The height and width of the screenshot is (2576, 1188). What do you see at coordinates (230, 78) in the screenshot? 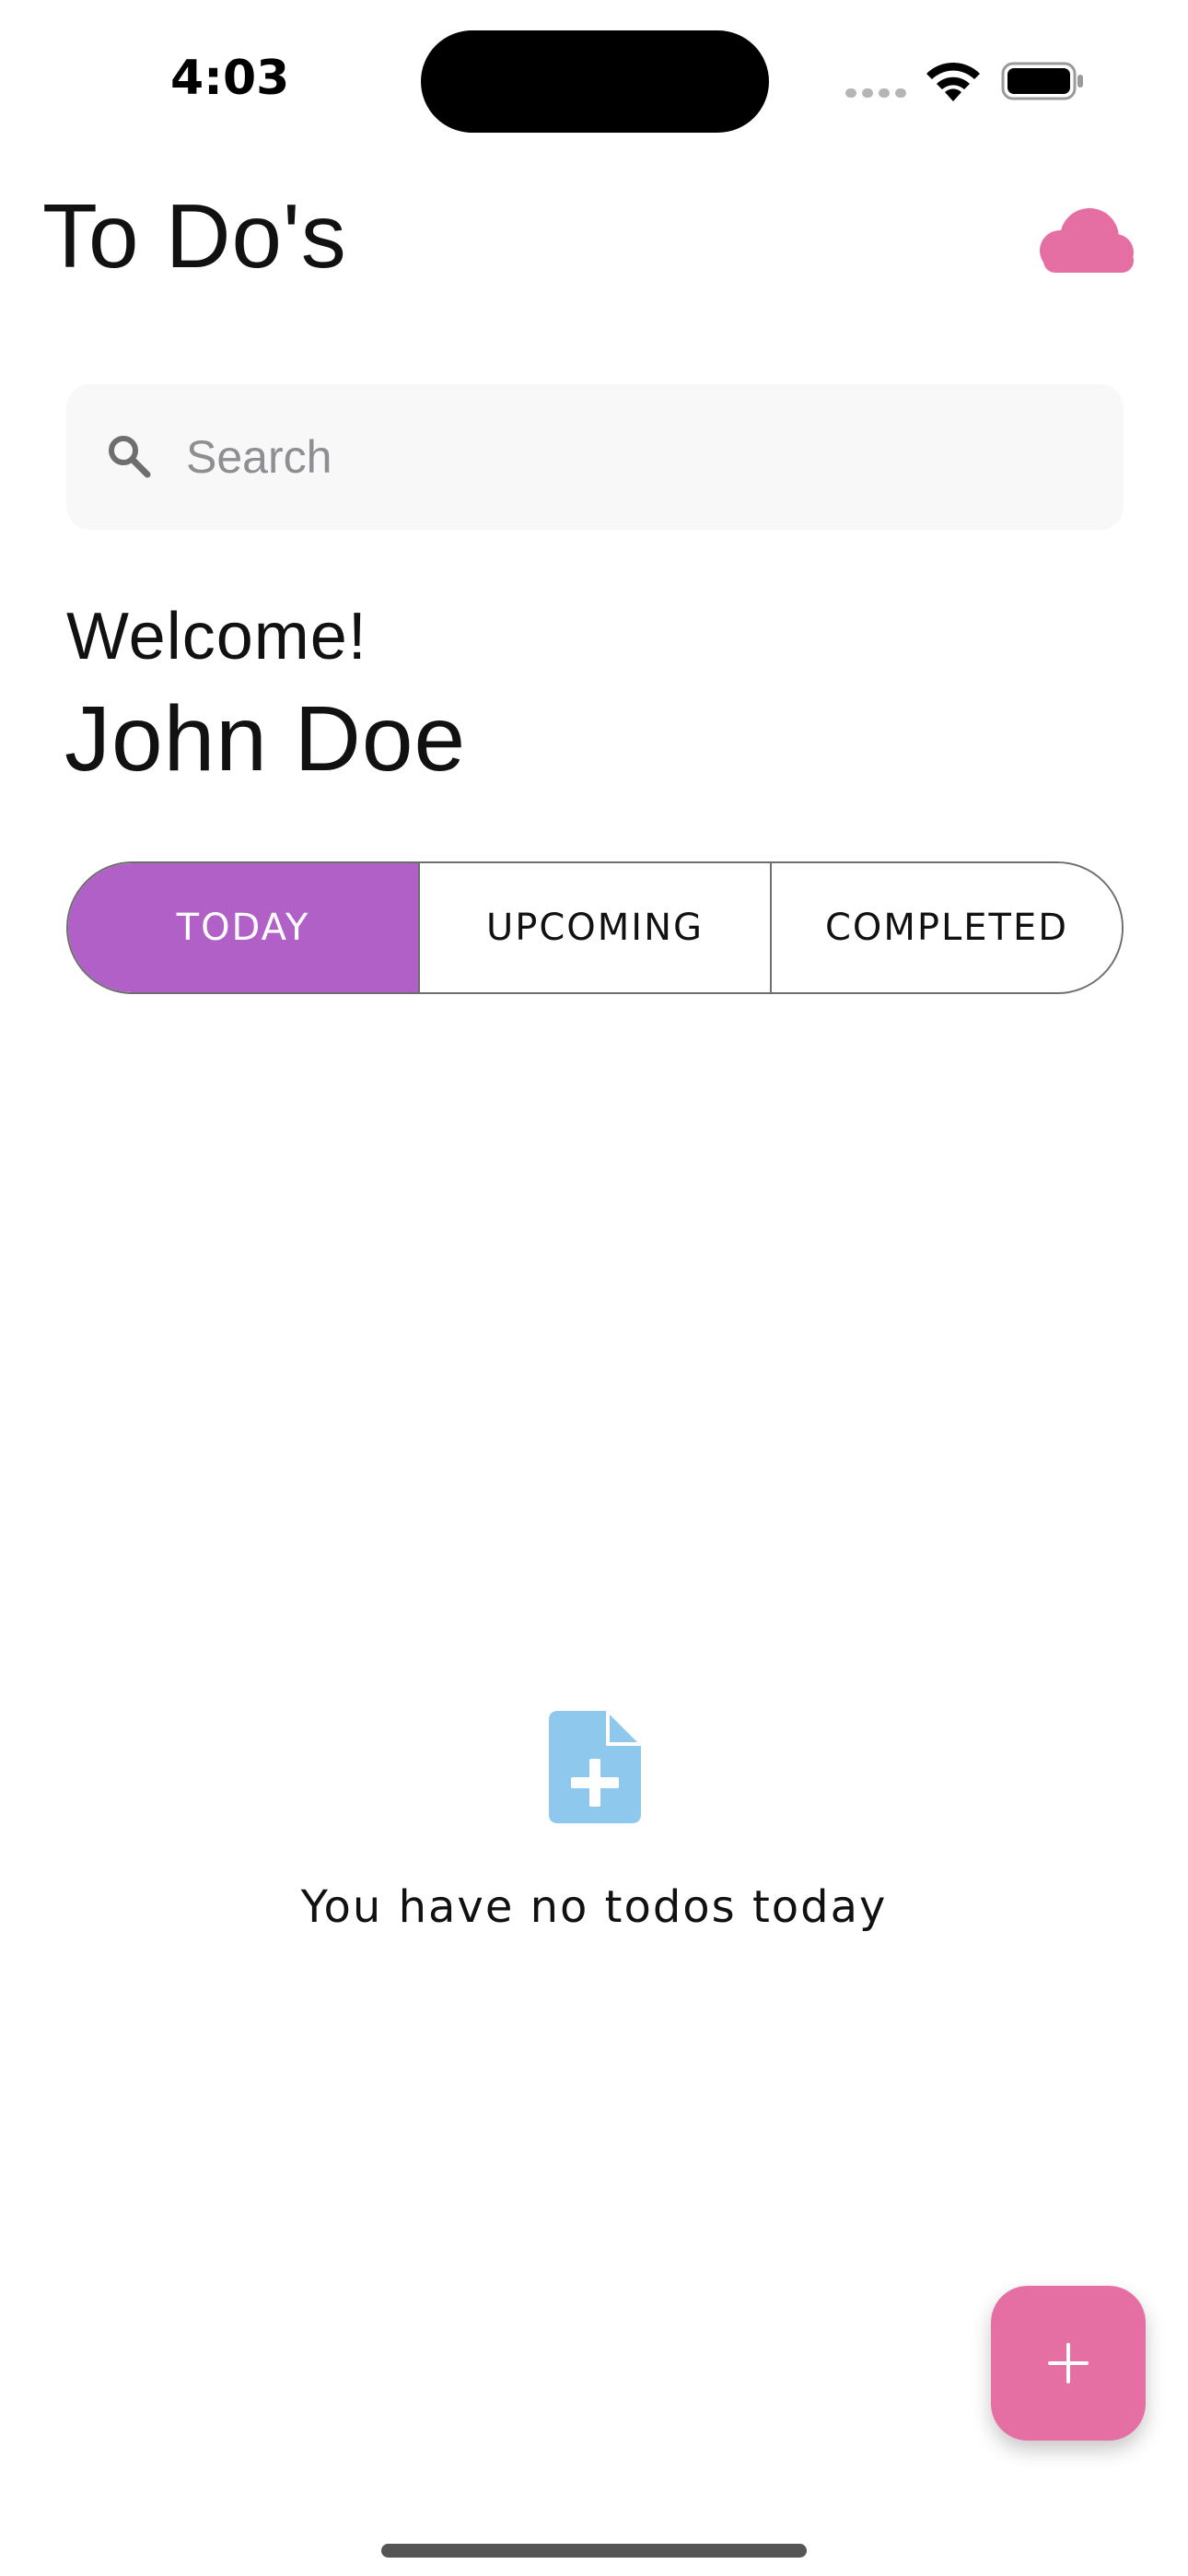
I see `status-time: 4:03` at bounding box center [230, 78].